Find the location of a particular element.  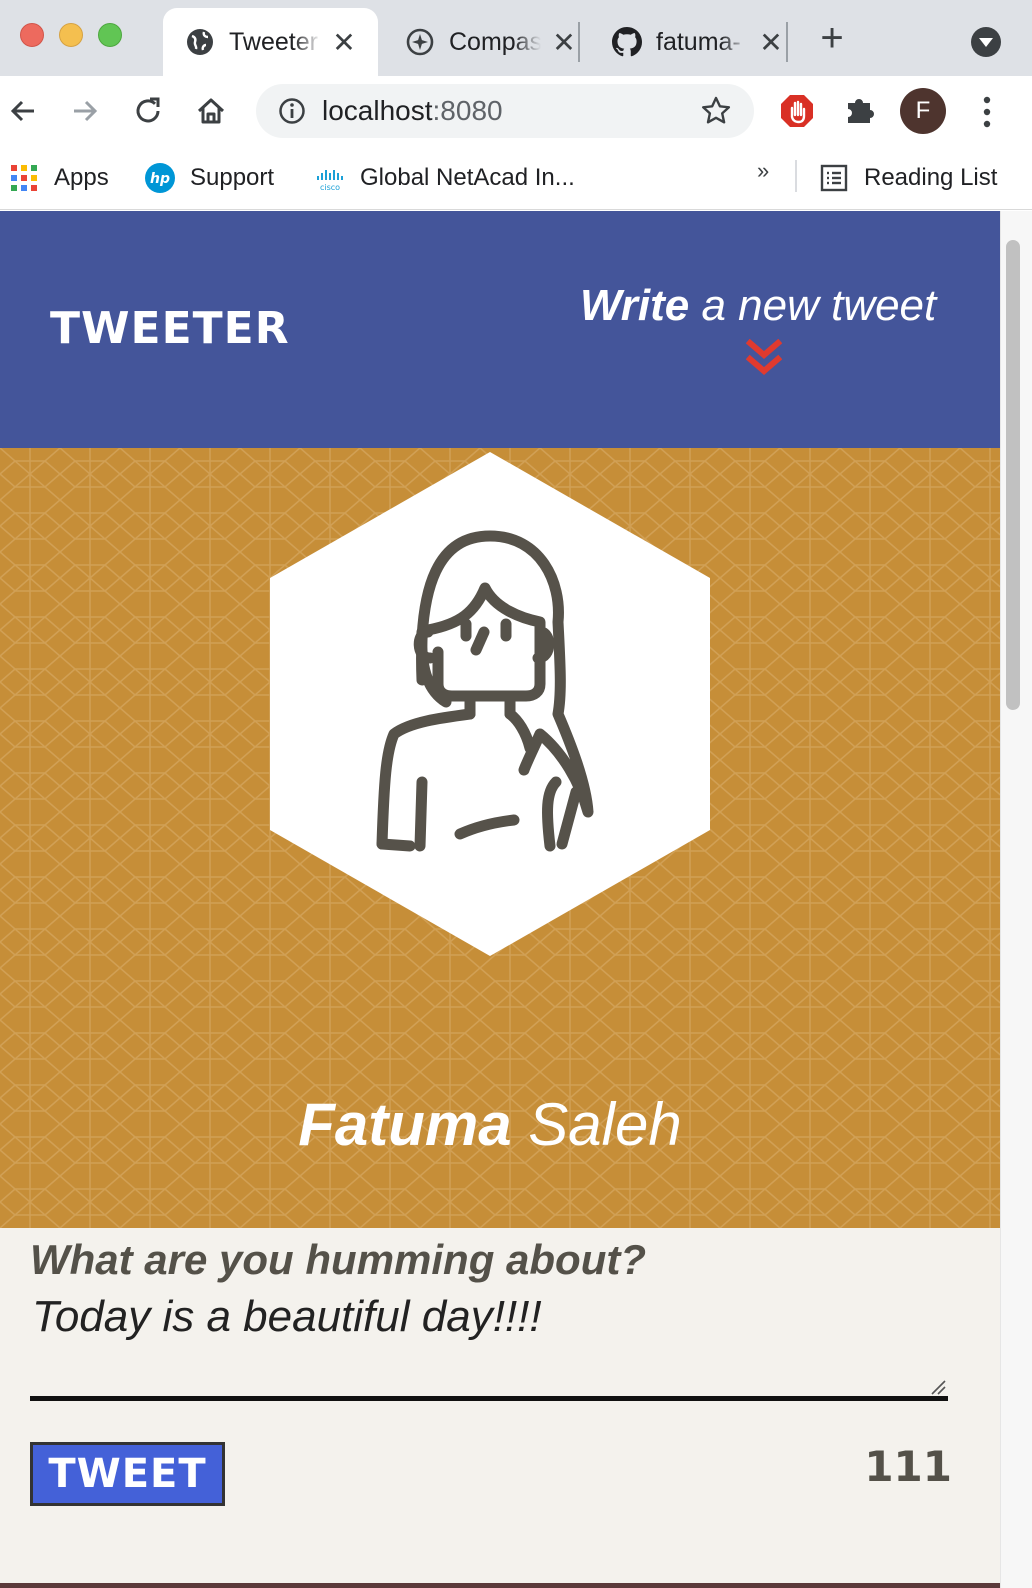

profile-first-name: Fatuma is located at coordinates (405, 1124).